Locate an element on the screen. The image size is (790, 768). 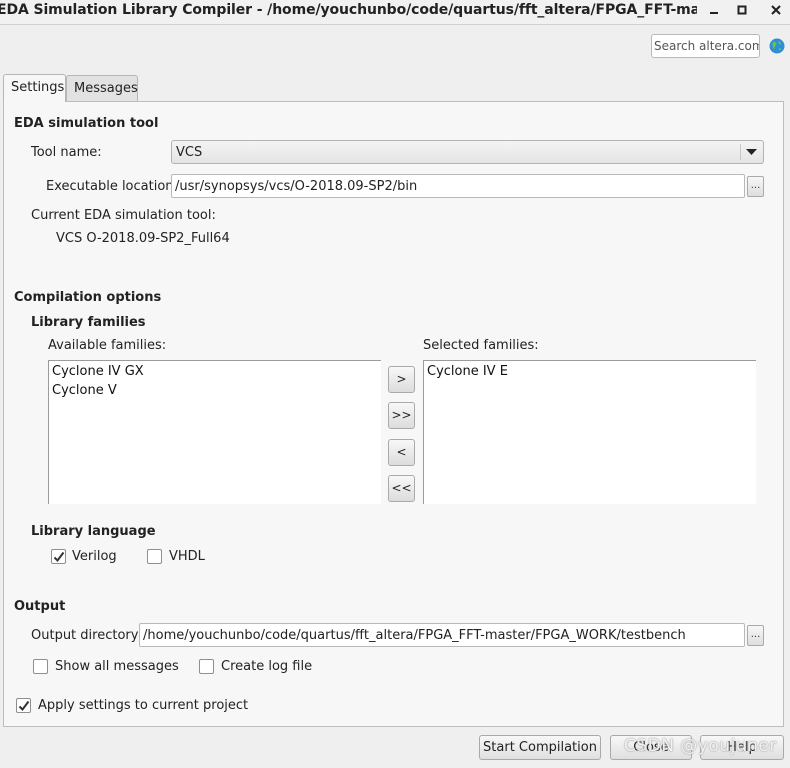
close-window-button is located at coordinates (776, 11).